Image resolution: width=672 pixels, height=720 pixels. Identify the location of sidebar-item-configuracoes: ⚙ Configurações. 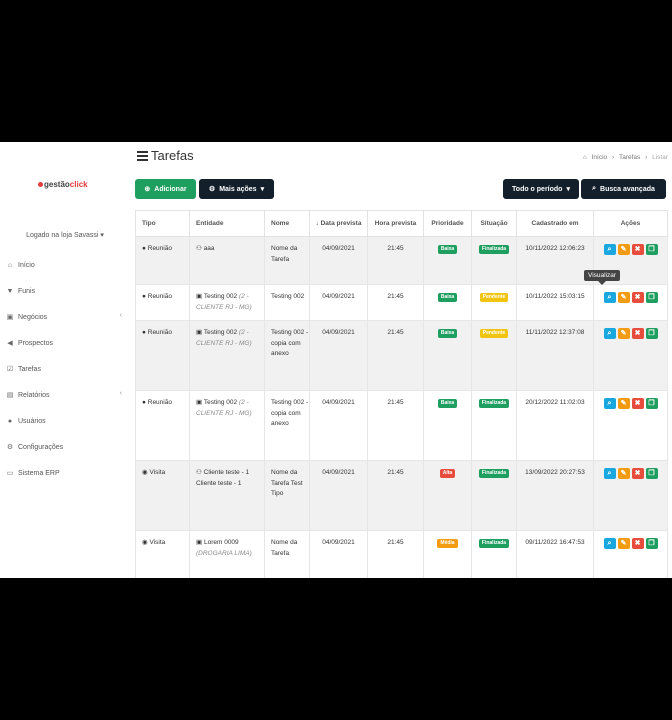
(65, 447).